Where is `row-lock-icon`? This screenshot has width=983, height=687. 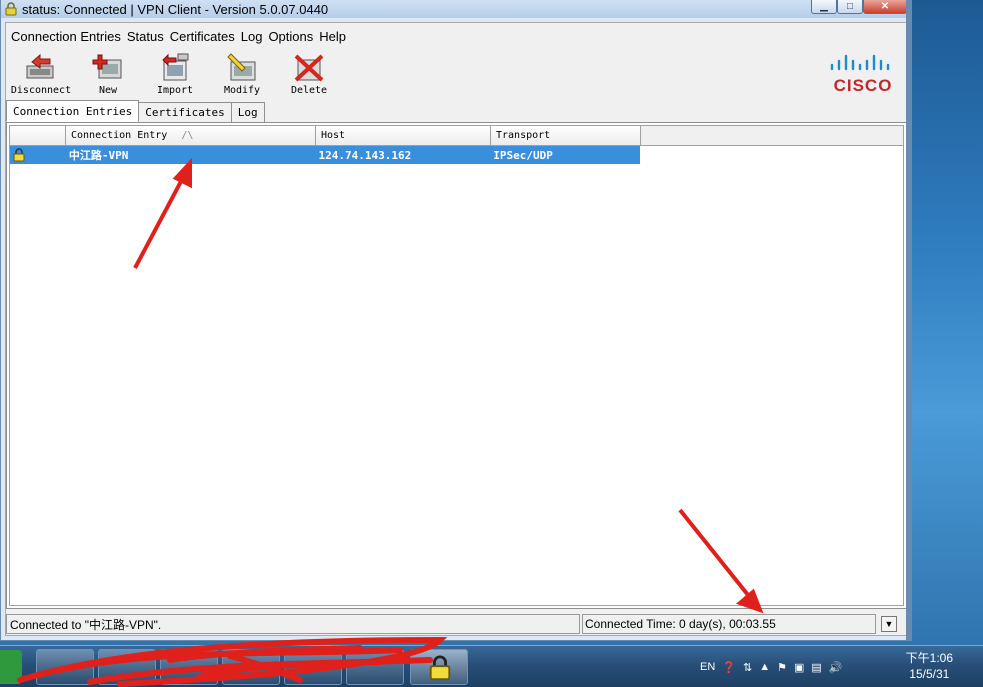 row-lock-icon is located at coordinates (38, 155).